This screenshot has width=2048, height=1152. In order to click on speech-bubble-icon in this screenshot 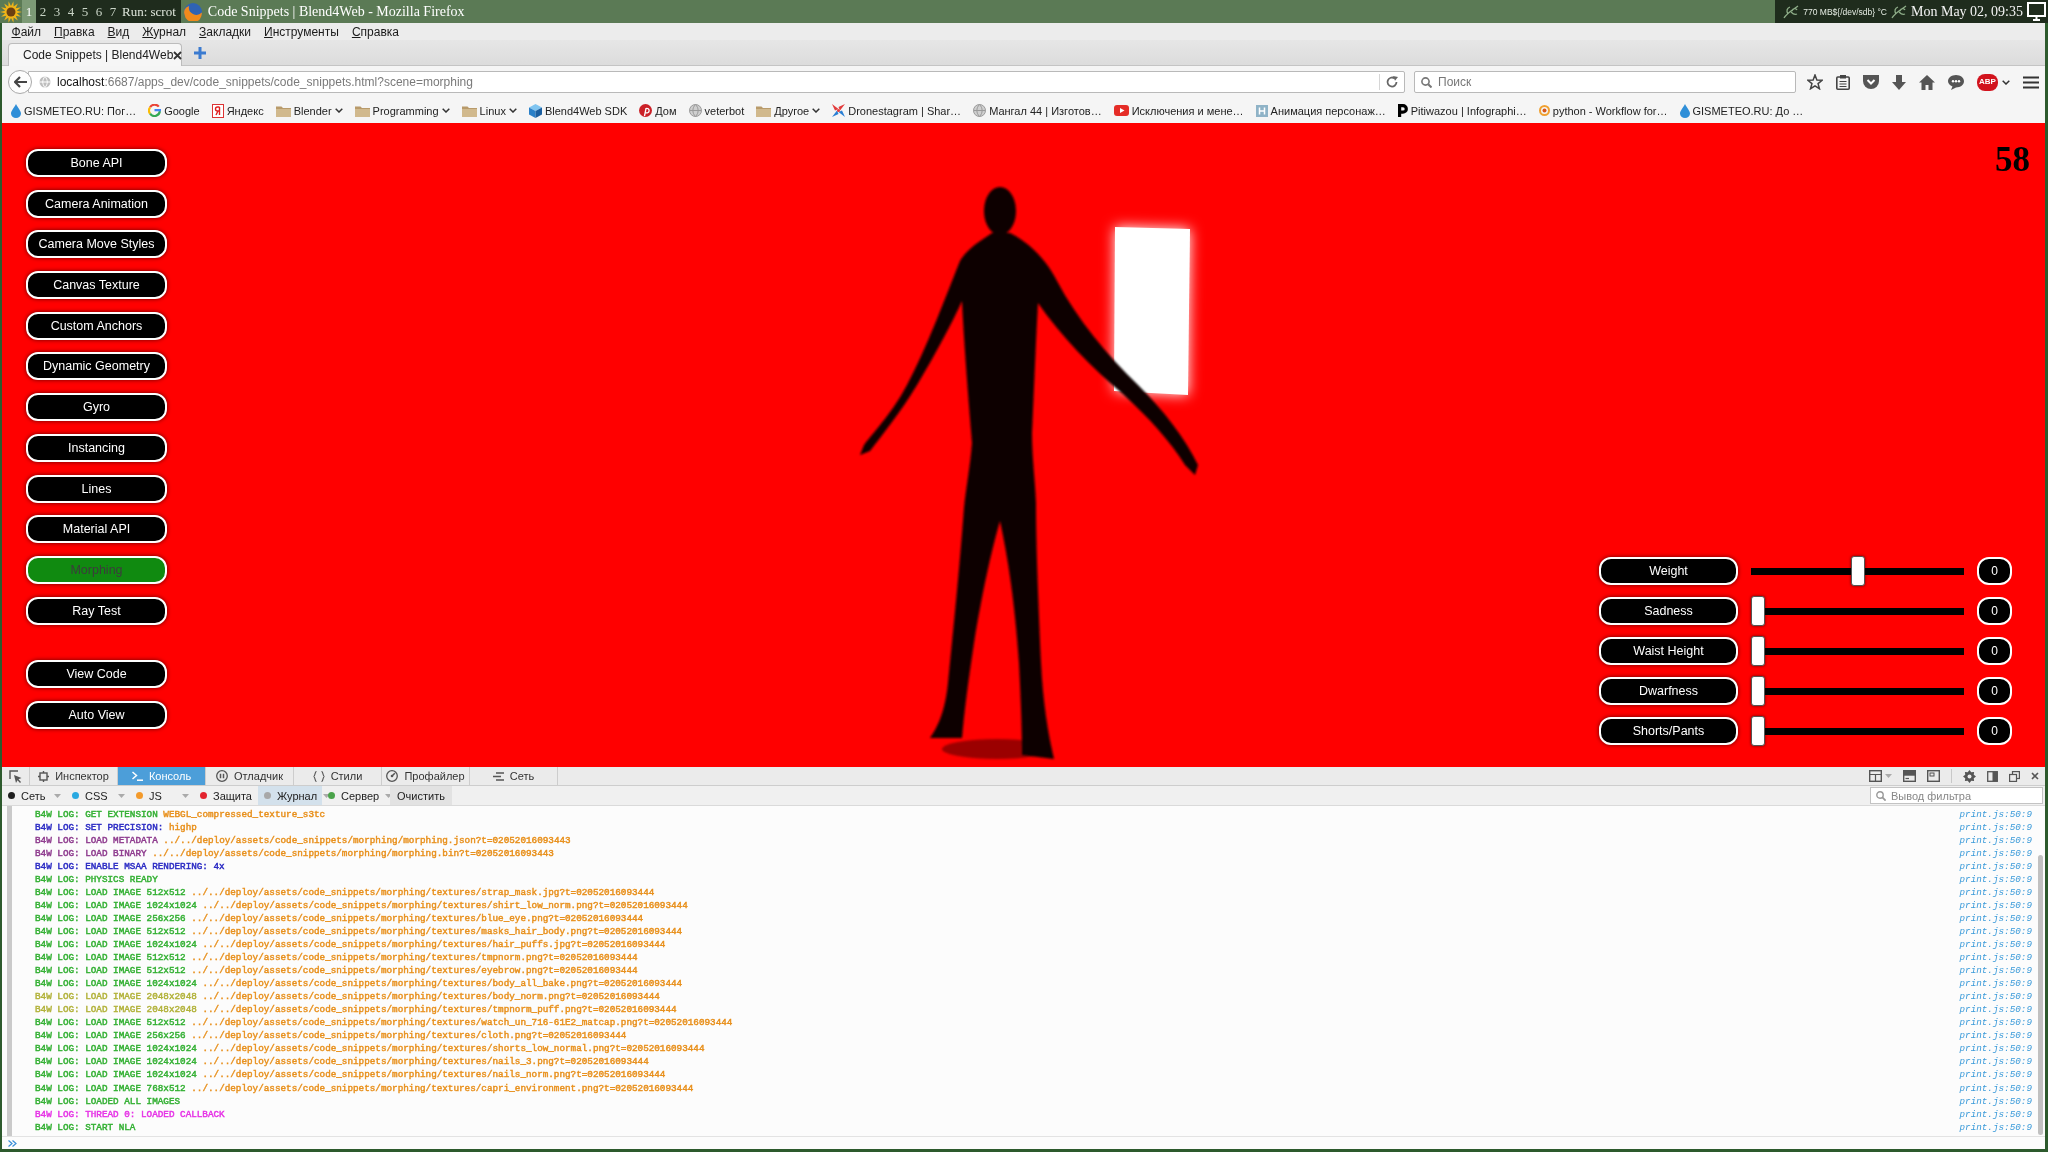, I will do `click(1956, 82)`.